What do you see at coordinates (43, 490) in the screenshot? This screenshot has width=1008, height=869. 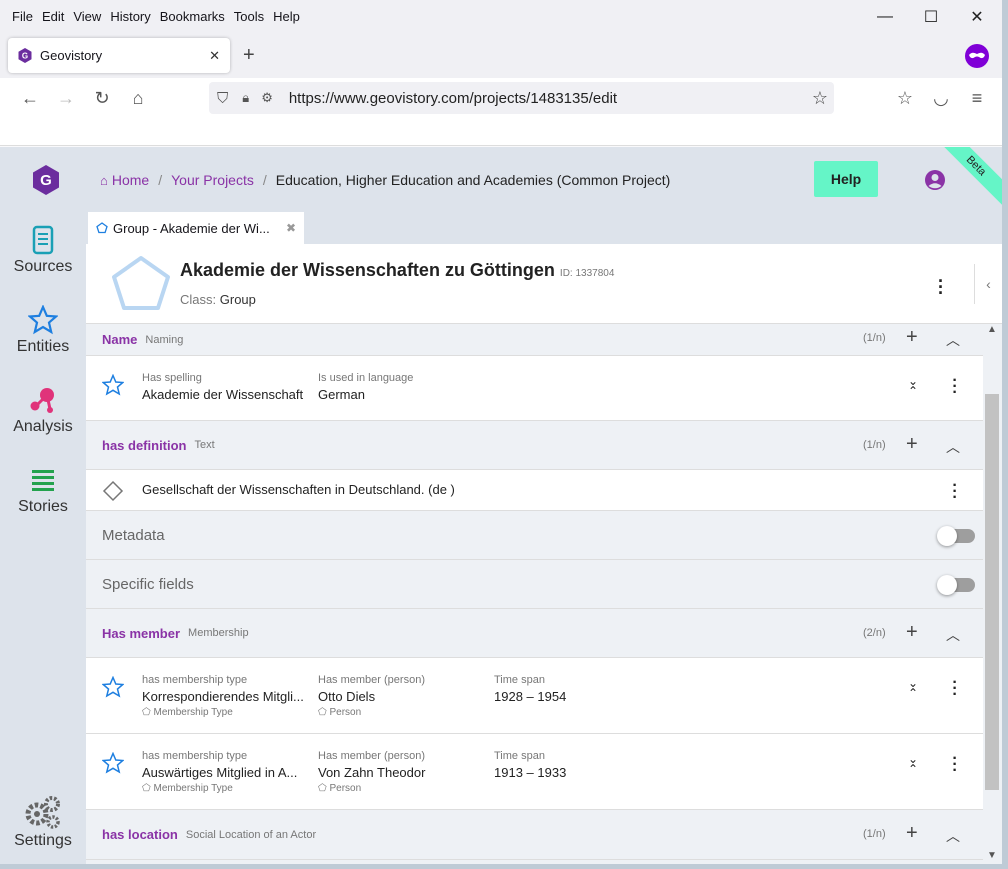 I see `sidebar-item-stories: Stories` at bounding box center [43, 490].